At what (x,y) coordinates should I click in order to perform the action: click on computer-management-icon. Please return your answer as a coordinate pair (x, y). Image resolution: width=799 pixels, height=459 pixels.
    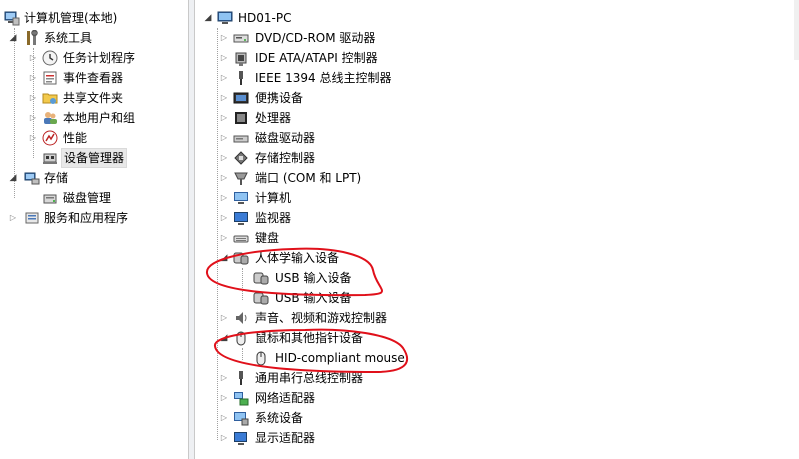
    Looking at the image, I should click on (12, 18).